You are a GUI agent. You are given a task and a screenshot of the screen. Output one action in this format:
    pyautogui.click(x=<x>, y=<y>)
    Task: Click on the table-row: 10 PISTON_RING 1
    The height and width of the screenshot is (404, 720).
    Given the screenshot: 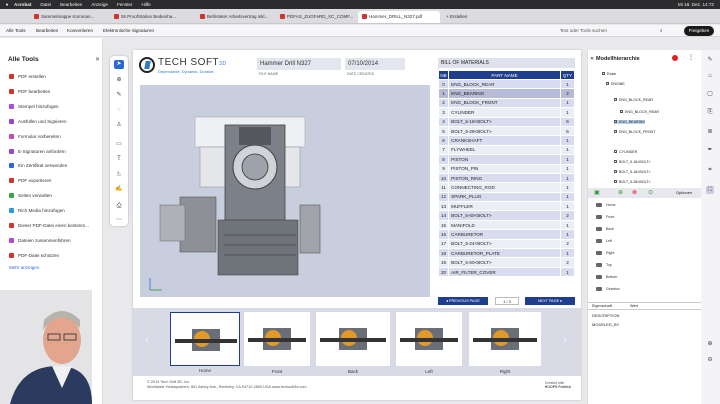 What is the action you would take?
    pyautogui.click(x=506, y=178)
    